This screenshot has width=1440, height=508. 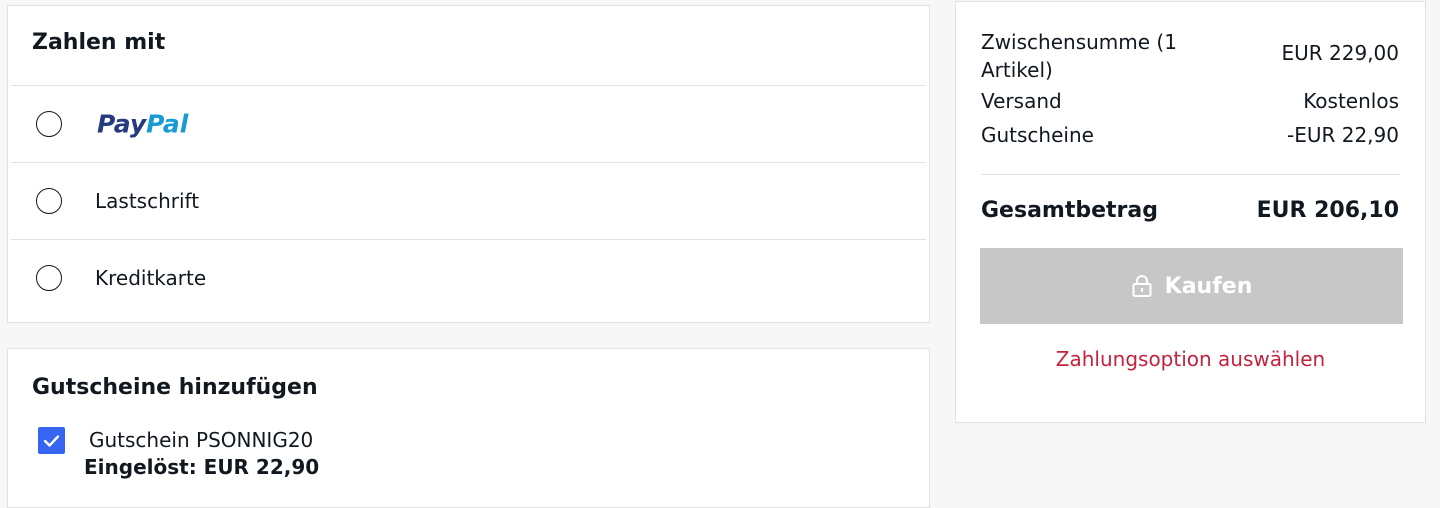 I want to click on coupons-summary-label: Gutscheine, so click(x=1037, y=135).